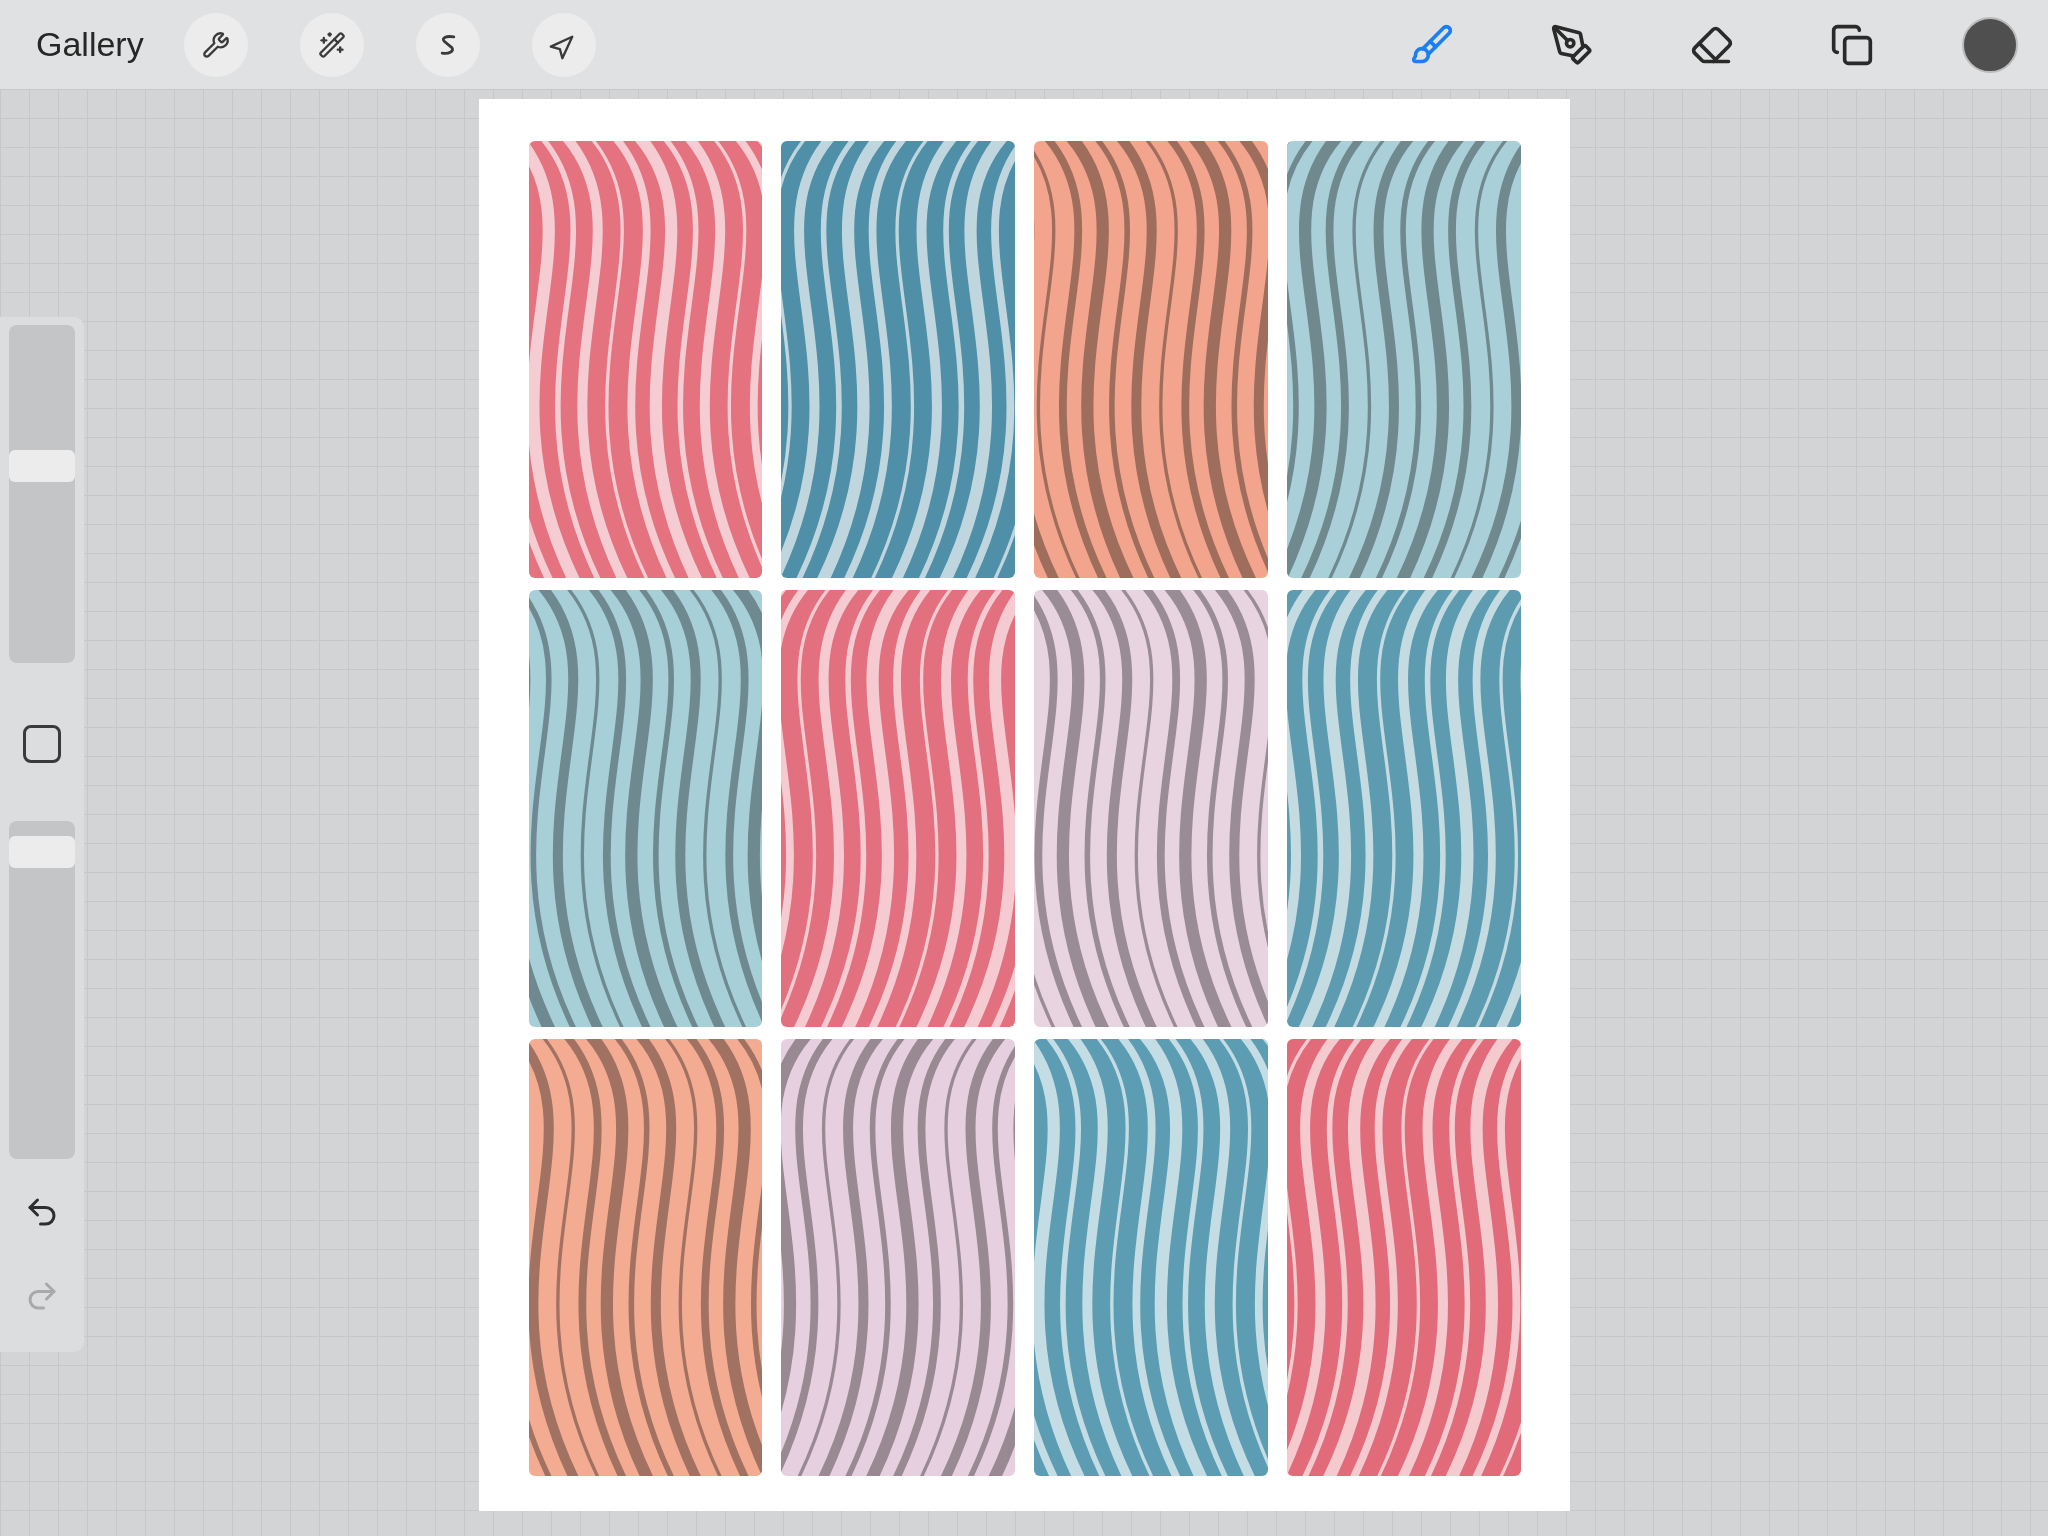  I want to click on brush-size-slider, so click(42, 494).